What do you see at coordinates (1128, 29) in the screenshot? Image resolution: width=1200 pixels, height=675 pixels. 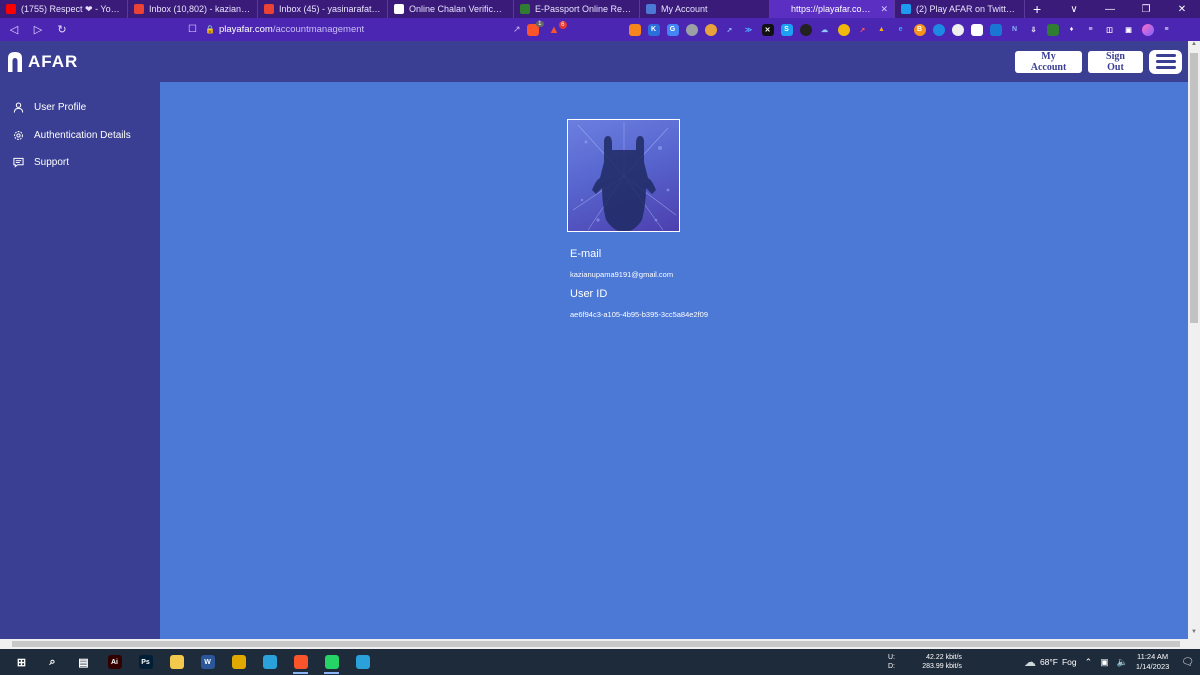 I see `wallet-icon: ▣` at bounding box center [1128, 29].